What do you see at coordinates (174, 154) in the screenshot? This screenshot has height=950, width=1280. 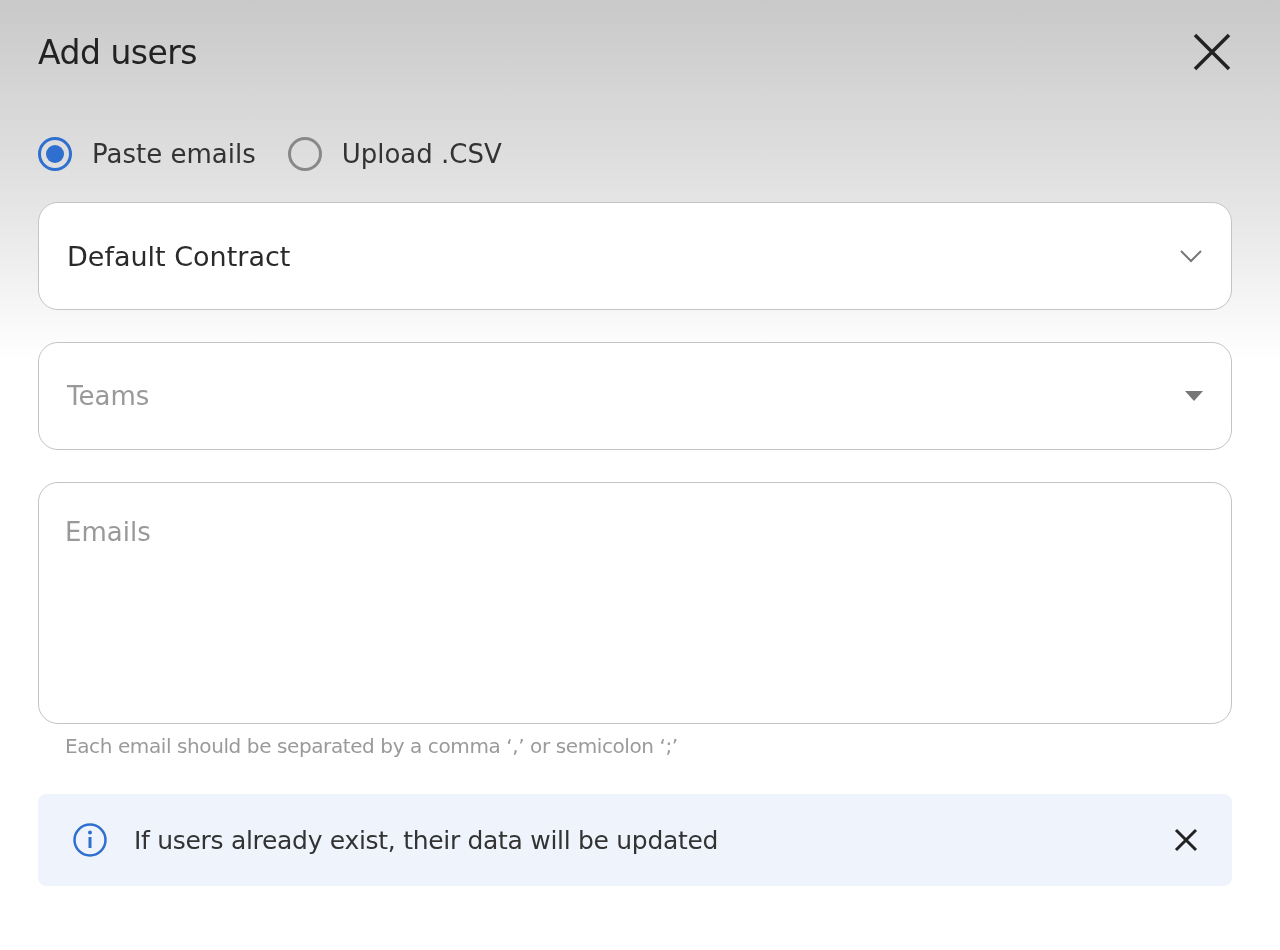 I see `radio-label: Paste emails` at bounding box center [174, 154].